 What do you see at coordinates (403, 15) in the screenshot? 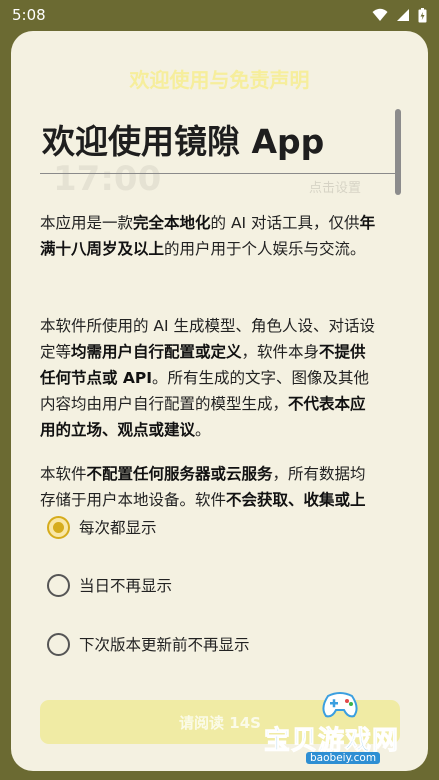
I see `signal-icon` at bounding box center [403, 15].